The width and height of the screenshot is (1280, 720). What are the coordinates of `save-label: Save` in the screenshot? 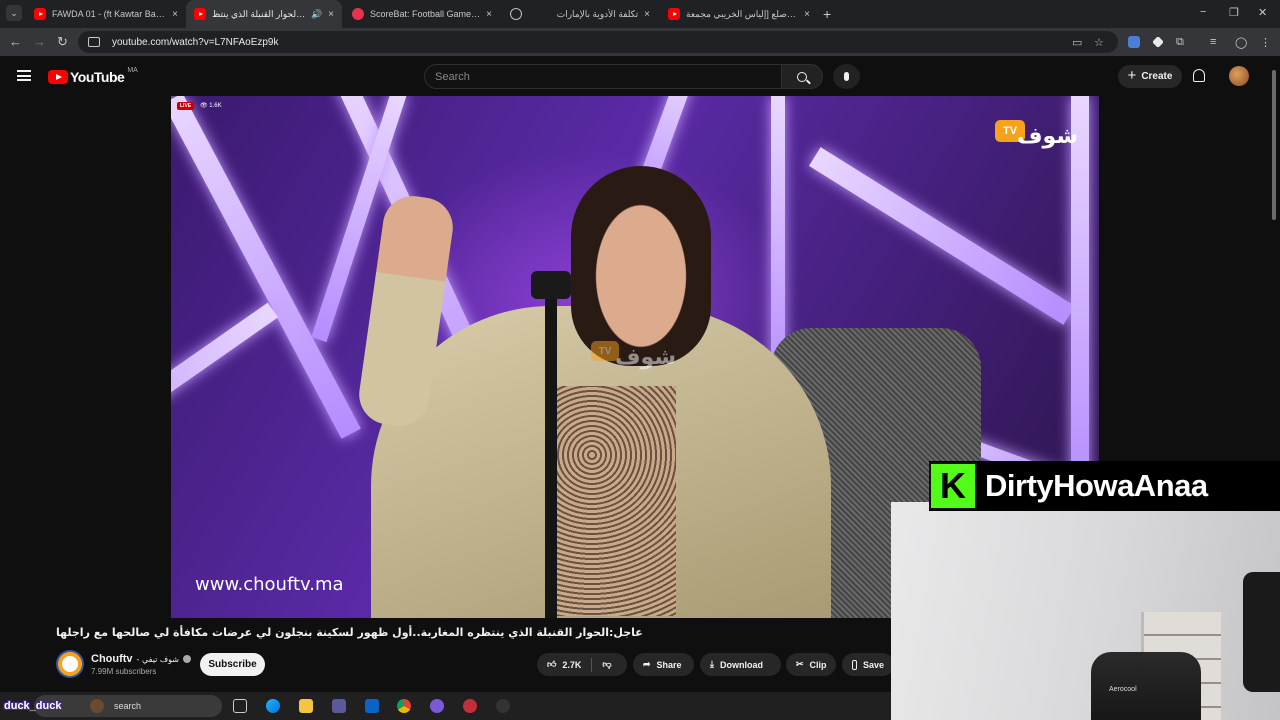 It's located at (873, 664).